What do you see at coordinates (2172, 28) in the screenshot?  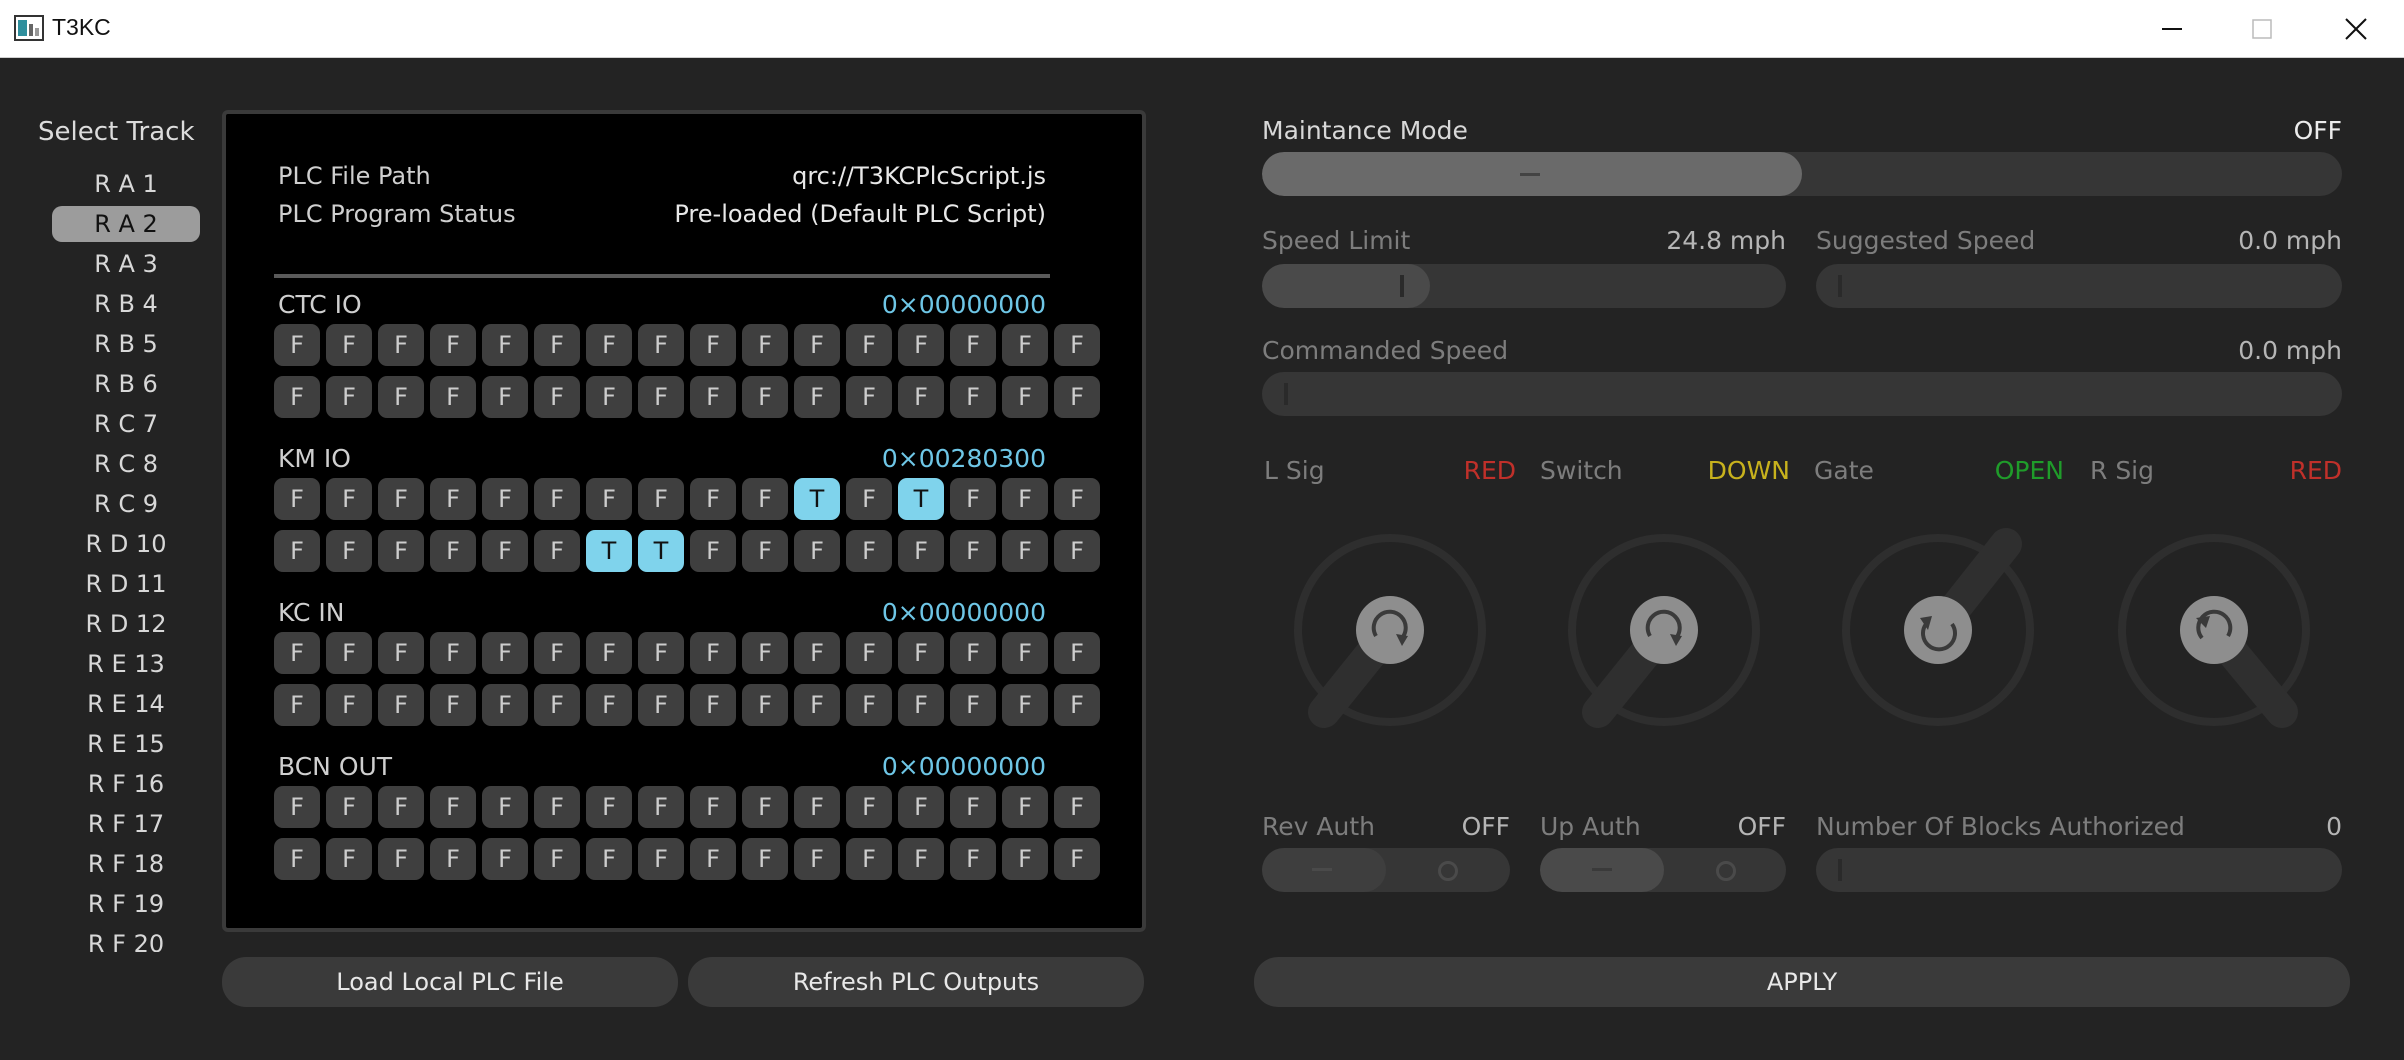 I see `minimize-button` at bounding box center [2172, 28].